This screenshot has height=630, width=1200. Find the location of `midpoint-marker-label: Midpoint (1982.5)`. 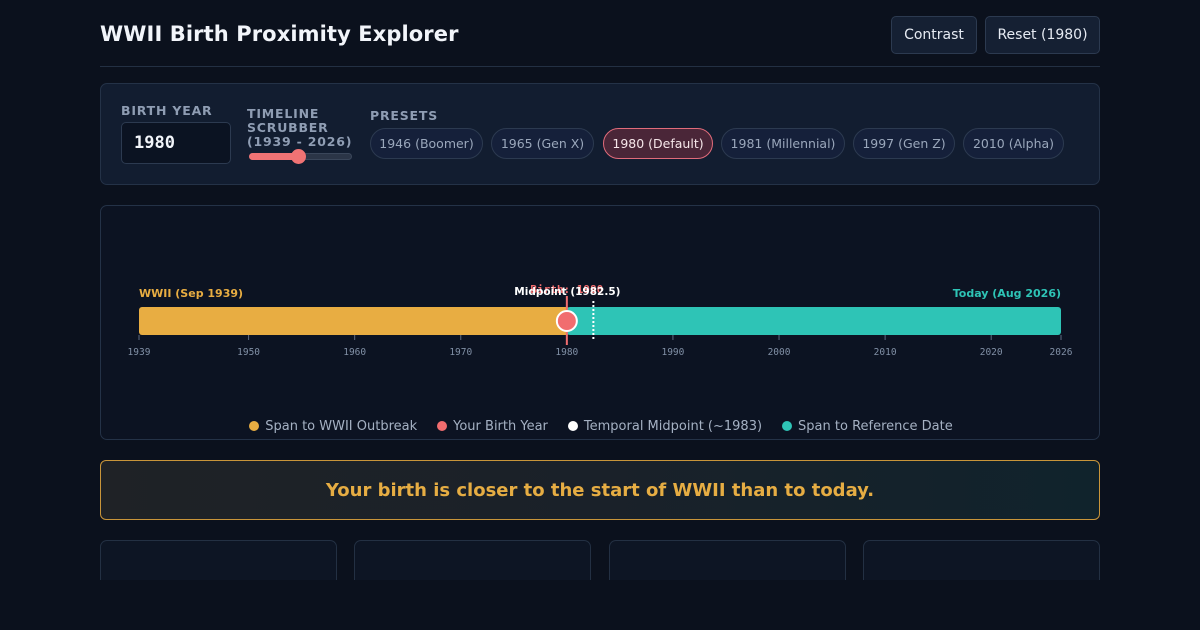

midpoint-marker-label: Midpoint (1982.5) is located at coordinates (567, 292).